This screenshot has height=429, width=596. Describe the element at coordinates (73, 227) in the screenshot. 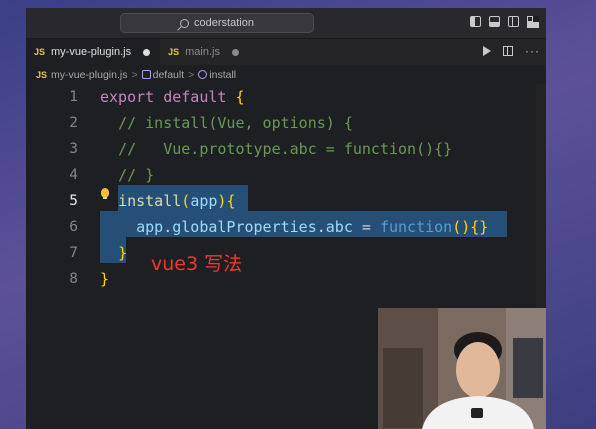

I see `line-number: 6` at that location.